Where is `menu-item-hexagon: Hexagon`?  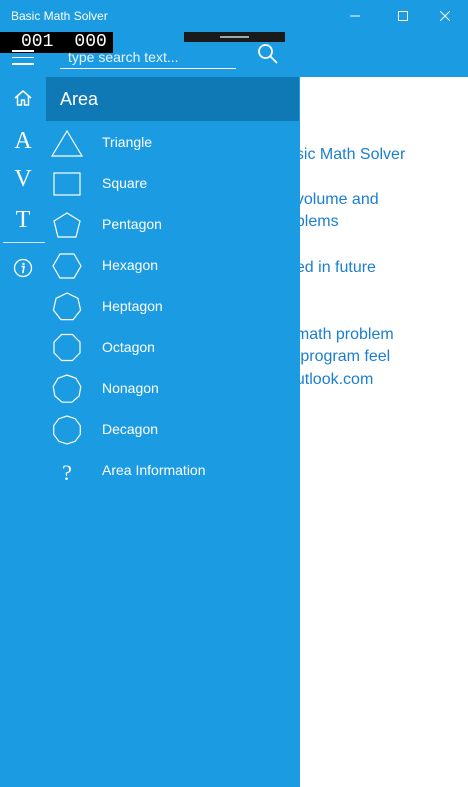
menu-item-hexagon: Hexagon is located at coordinates (173, 266).